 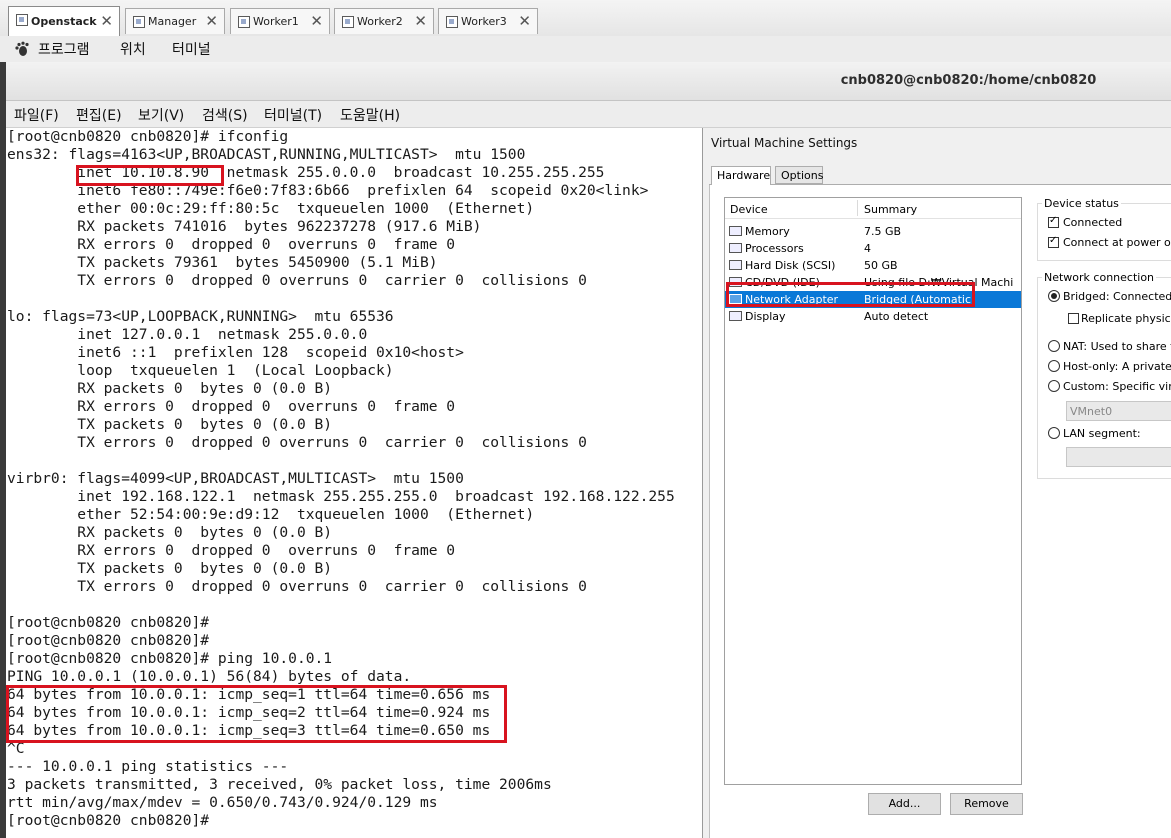 I want to click on device-summary: Auto detect, so click(x=896, y=316).